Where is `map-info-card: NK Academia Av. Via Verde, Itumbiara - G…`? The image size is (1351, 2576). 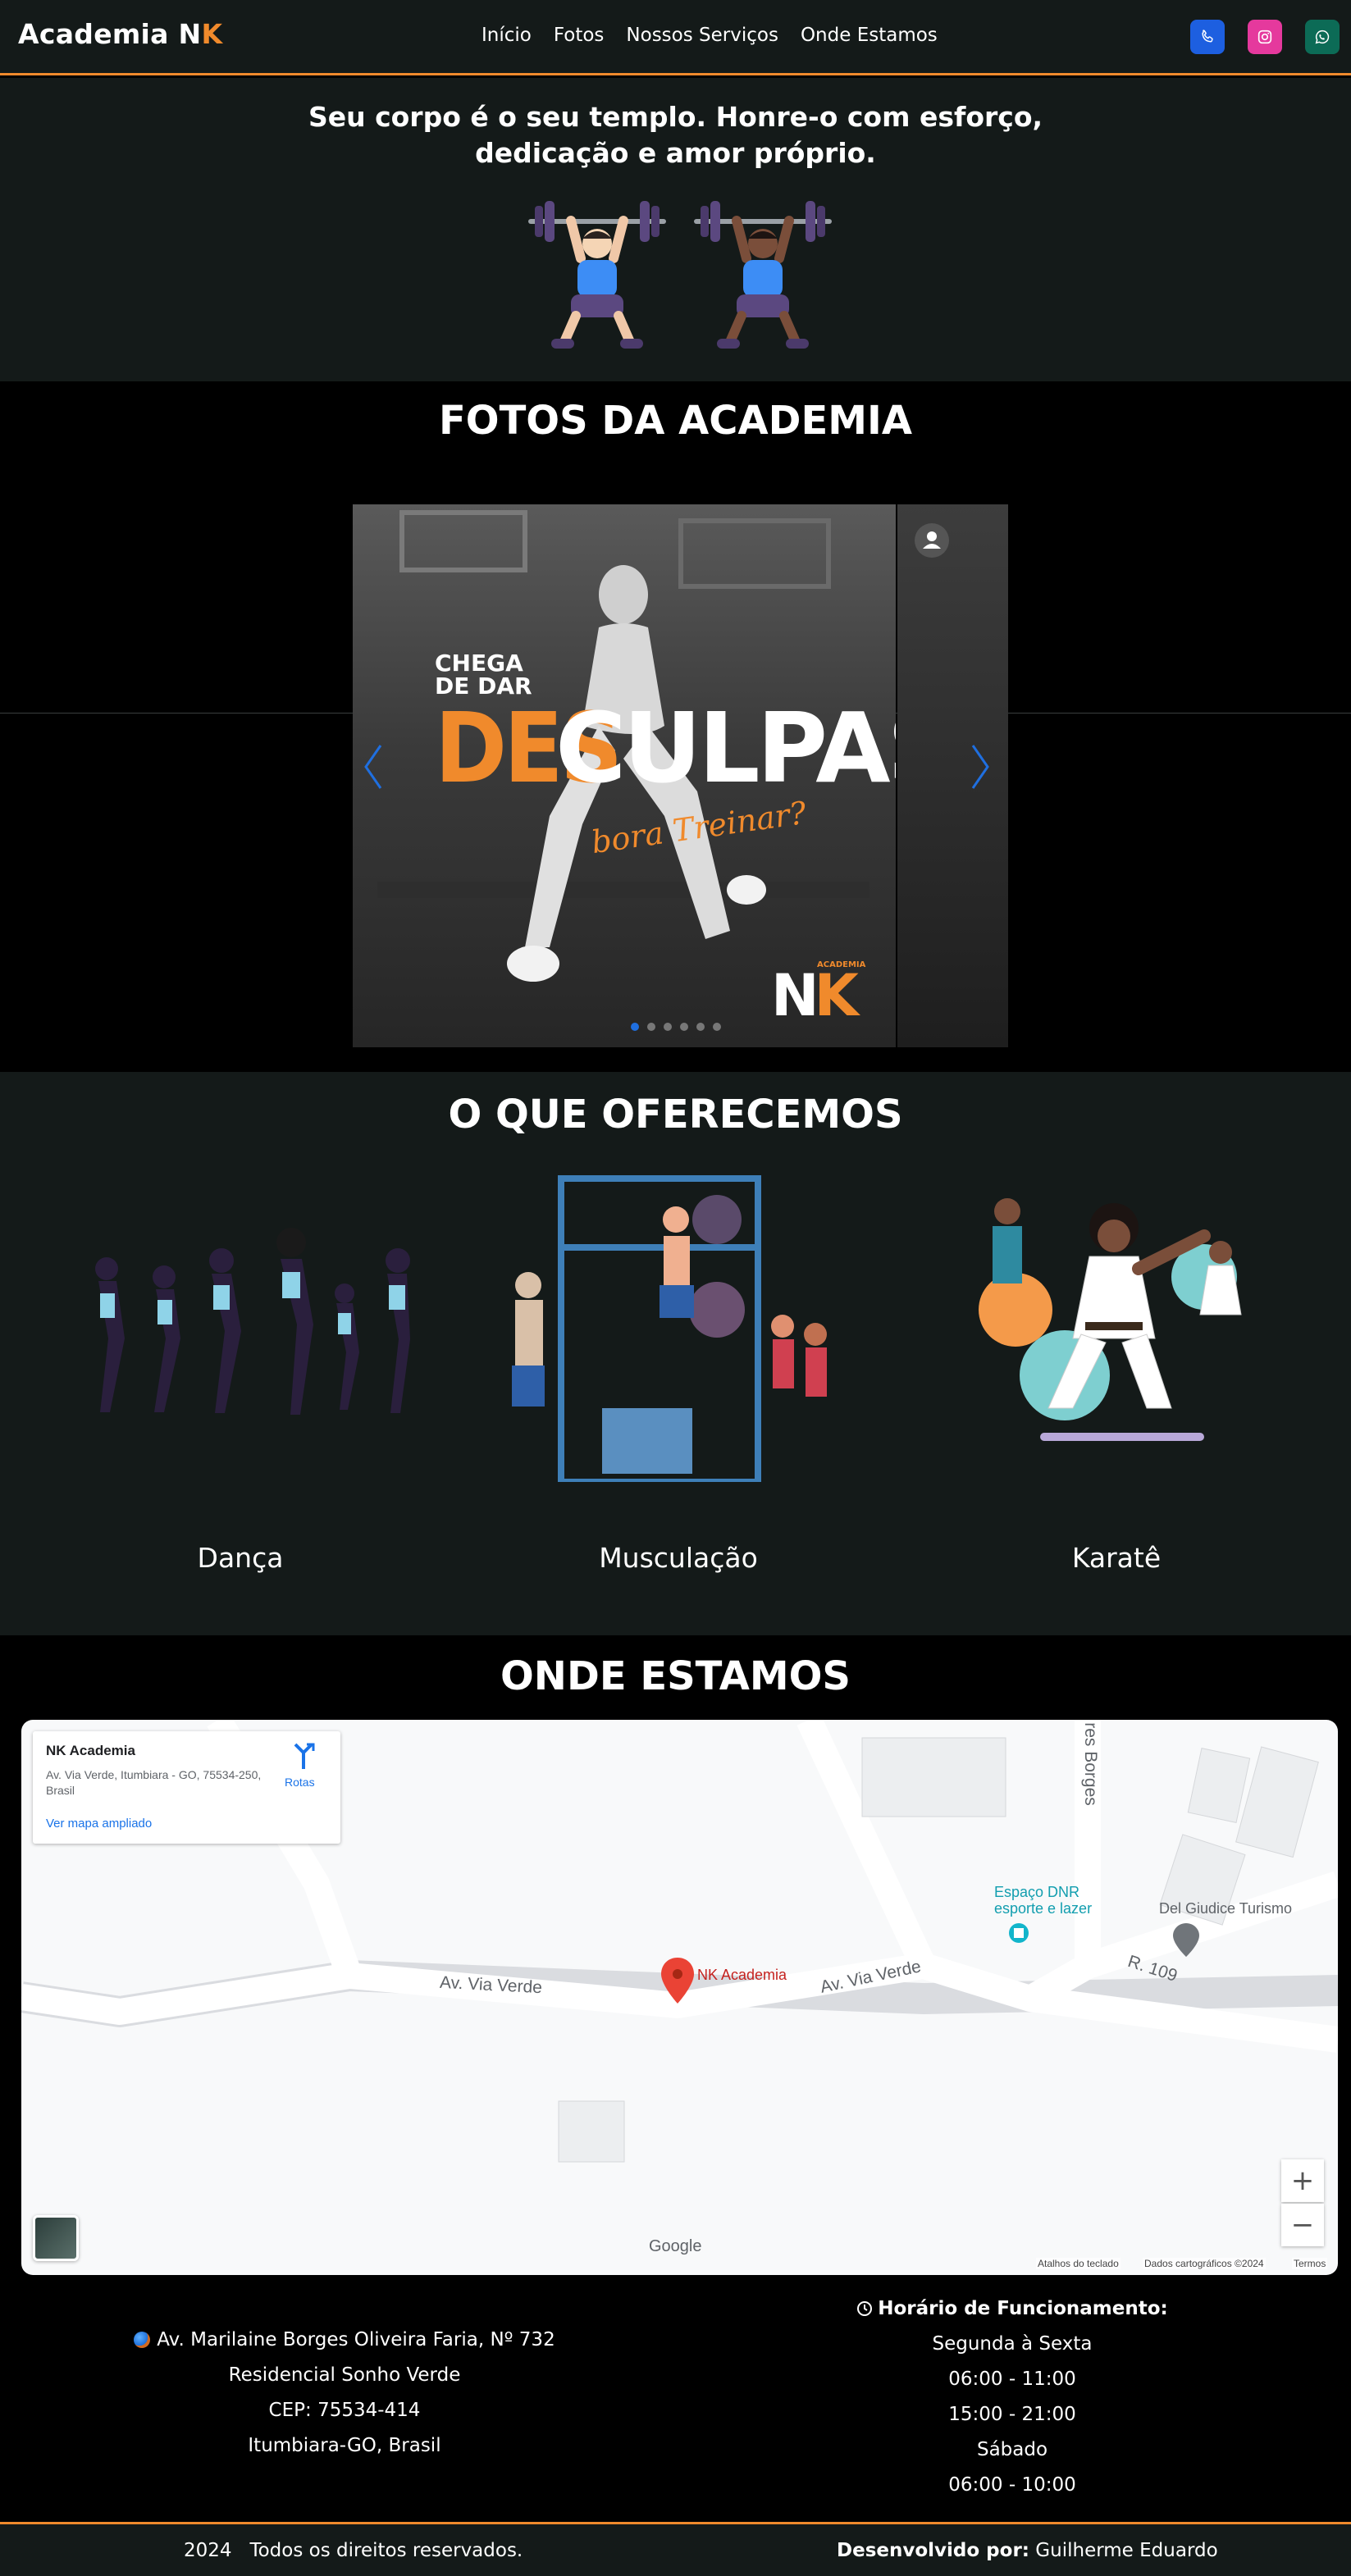 map-info-card: NK Academia Av. Via Verde, Itumbiara - G… is located at coordinates (186, 1787).